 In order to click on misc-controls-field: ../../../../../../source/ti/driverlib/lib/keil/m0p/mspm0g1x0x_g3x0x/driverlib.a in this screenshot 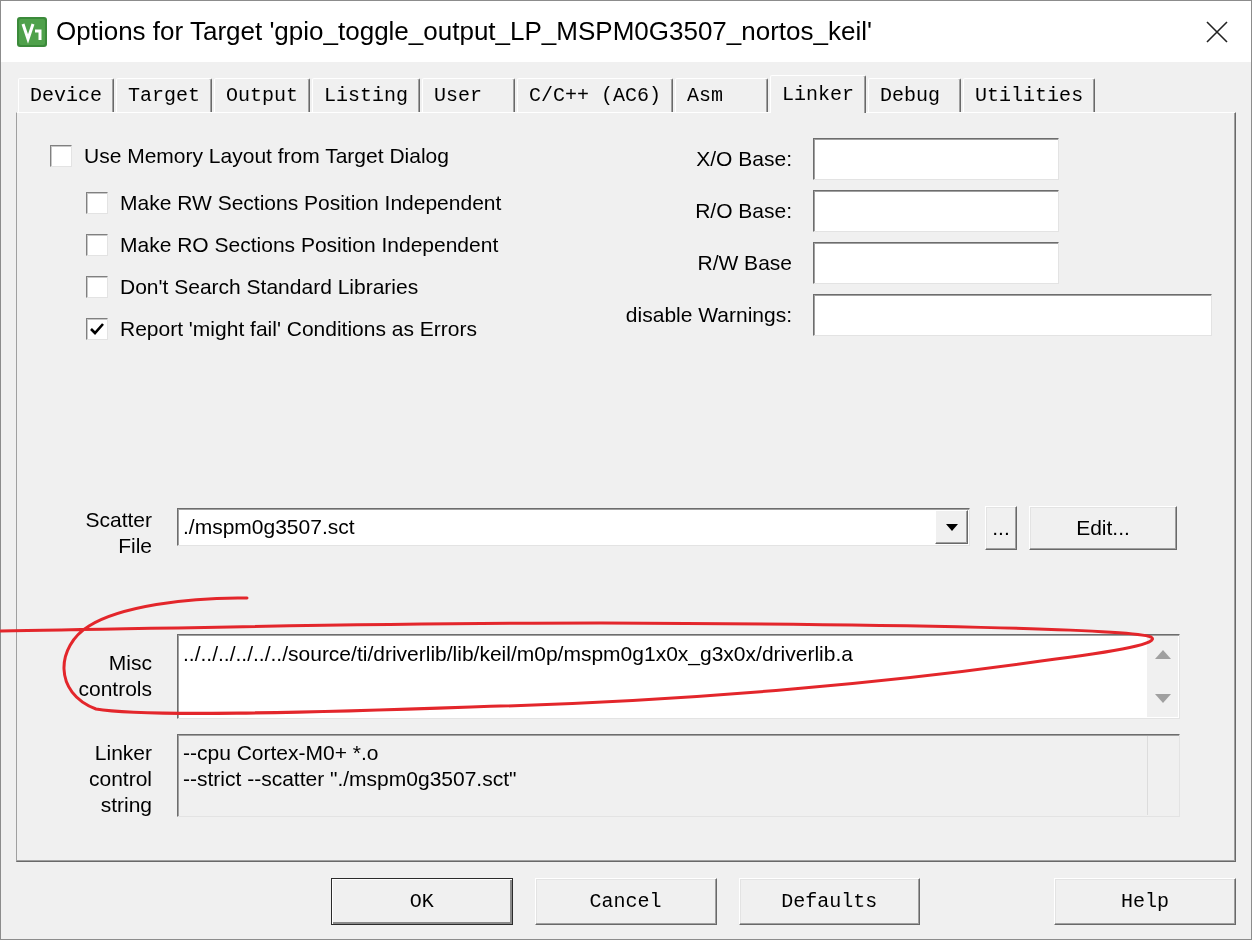, I will do `click(678, 676)`.